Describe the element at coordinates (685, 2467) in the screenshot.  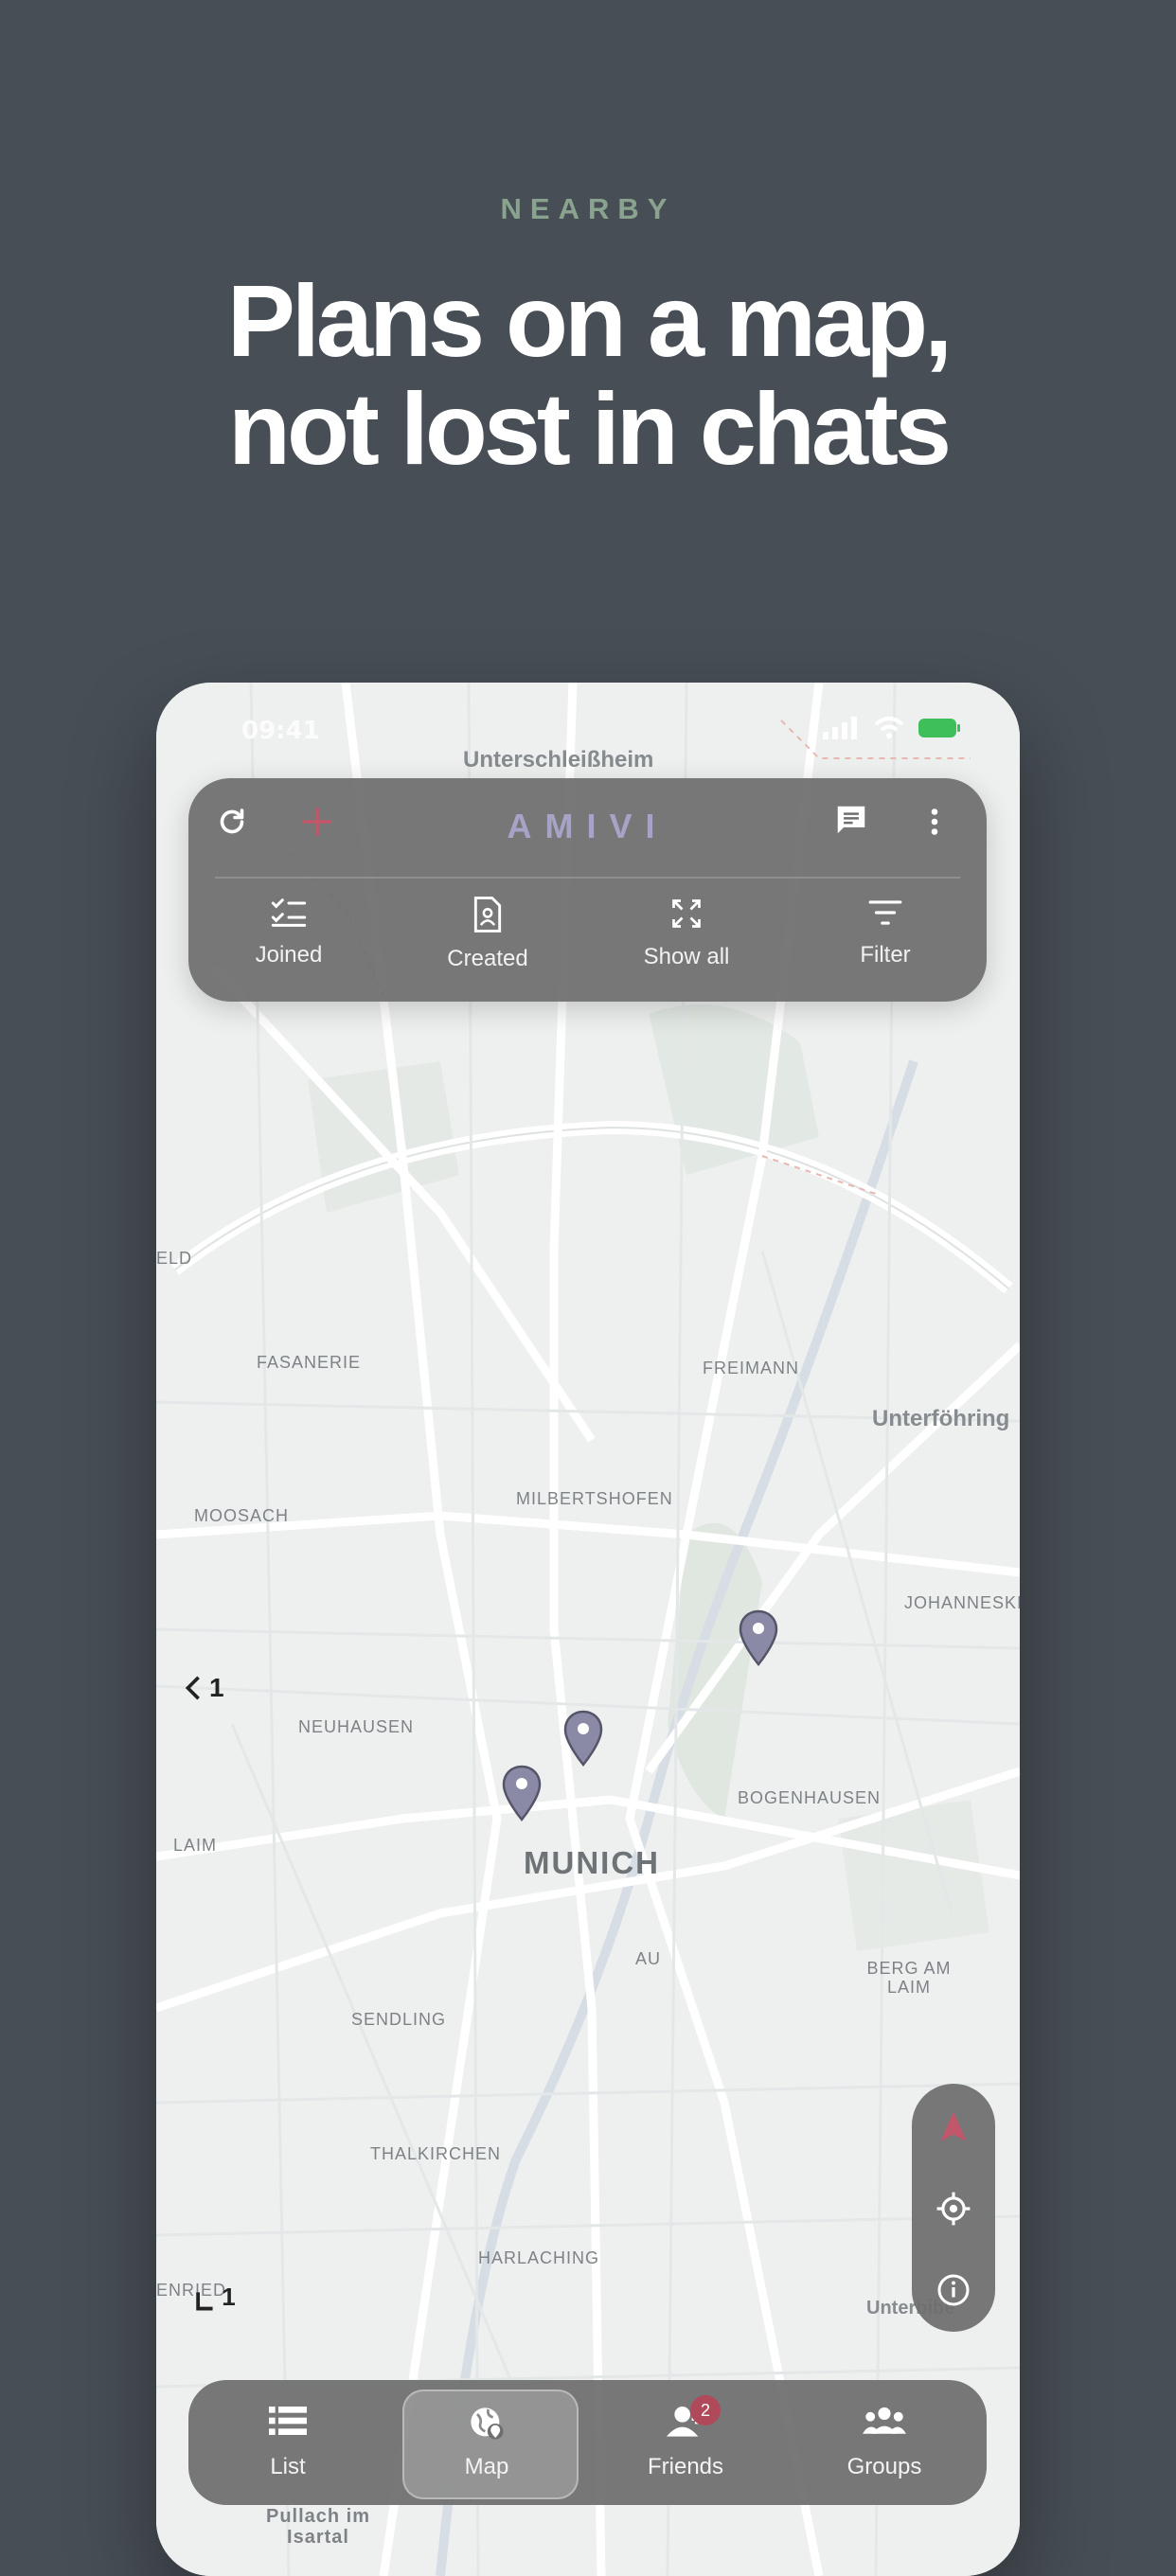
I see `tab-friends-label: Friends` at that location.